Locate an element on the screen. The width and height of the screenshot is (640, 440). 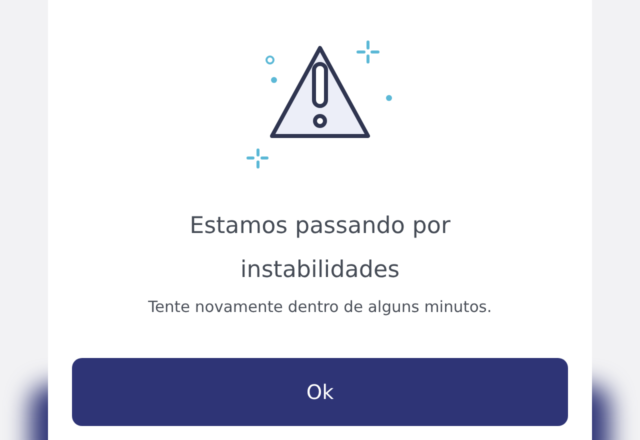
dialog-title: Estamos passando por instabilidades is located at coordinates (320, 248).